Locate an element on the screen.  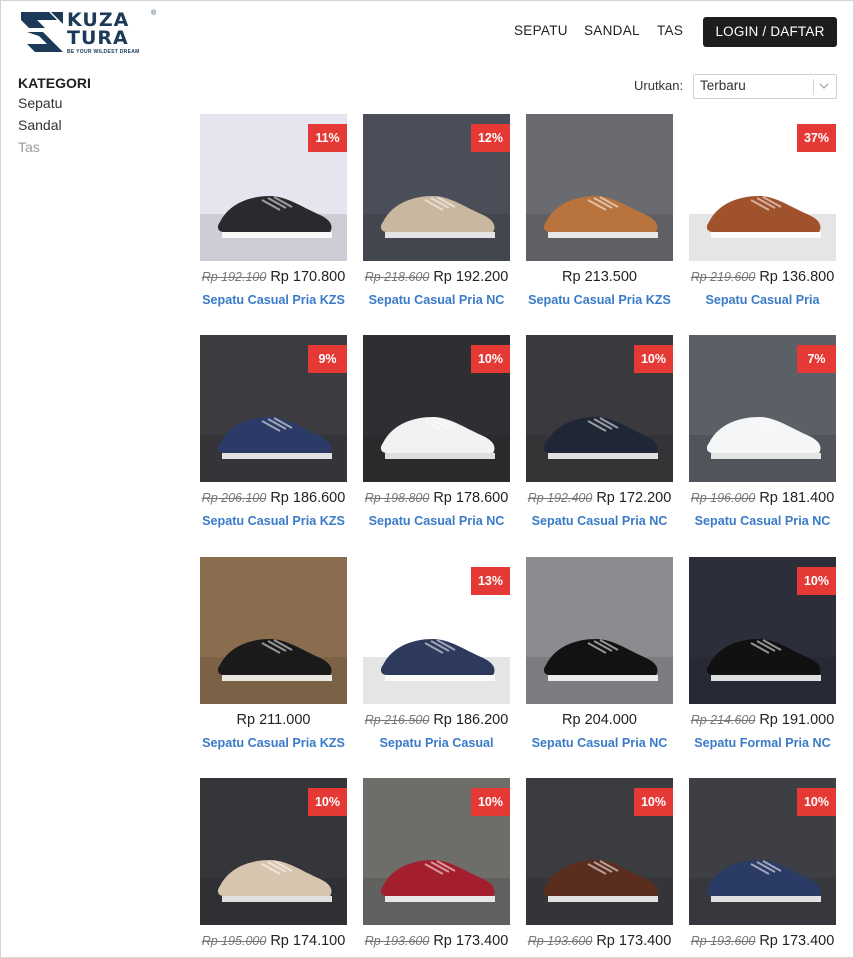
product-image: 12% is located at coordinates (436, 187).